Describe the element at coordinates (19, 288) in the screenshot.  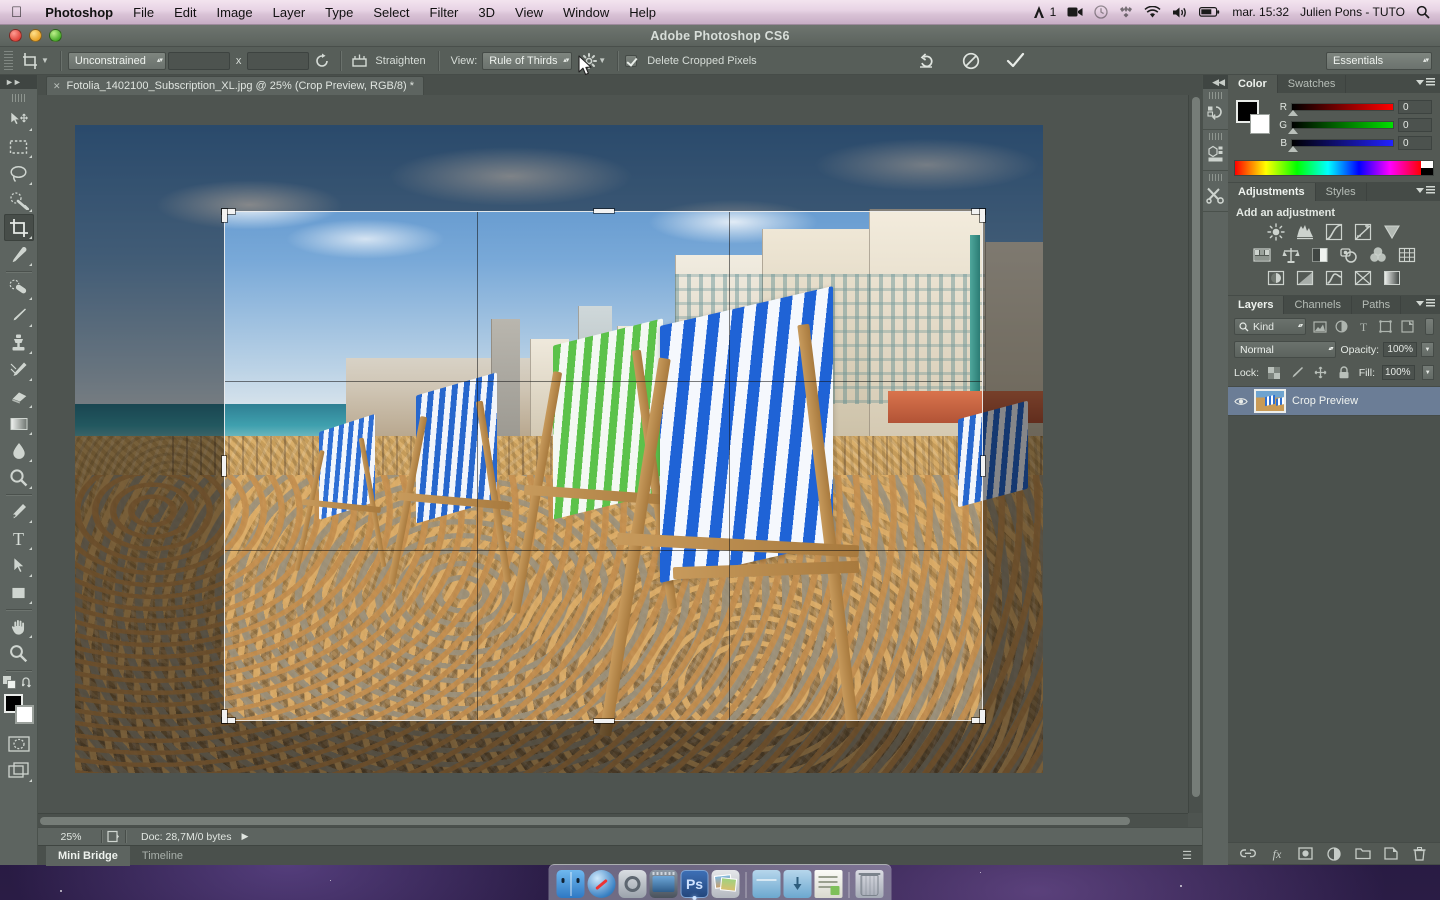
I see `spot-healing-brush-tool` at that location.